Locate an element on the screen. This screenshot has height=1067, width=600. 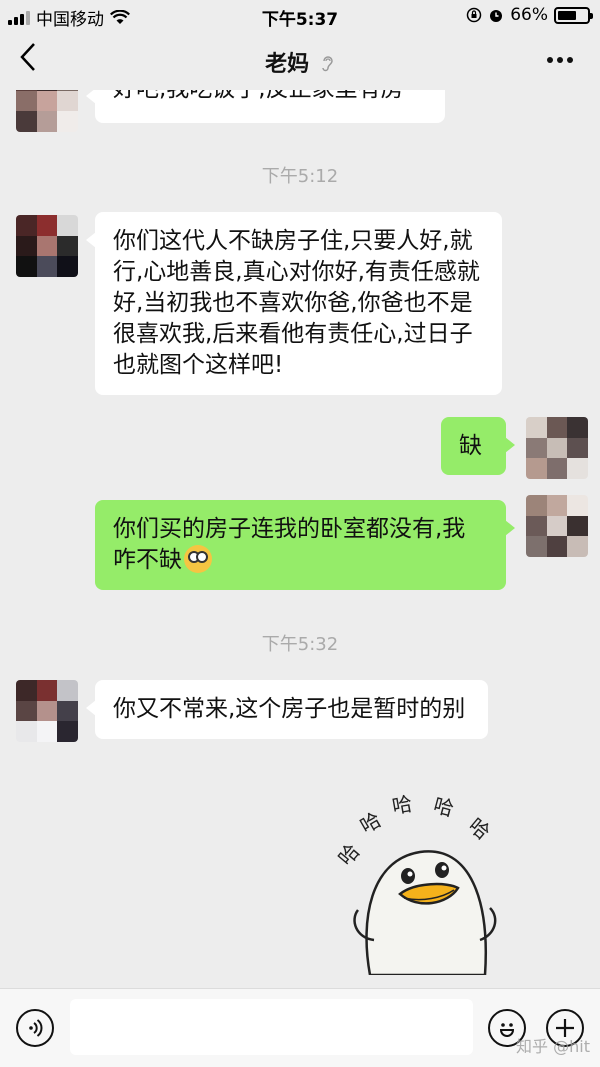
input-bar: 知乎 @hit is located at coordinates (300, 1027).